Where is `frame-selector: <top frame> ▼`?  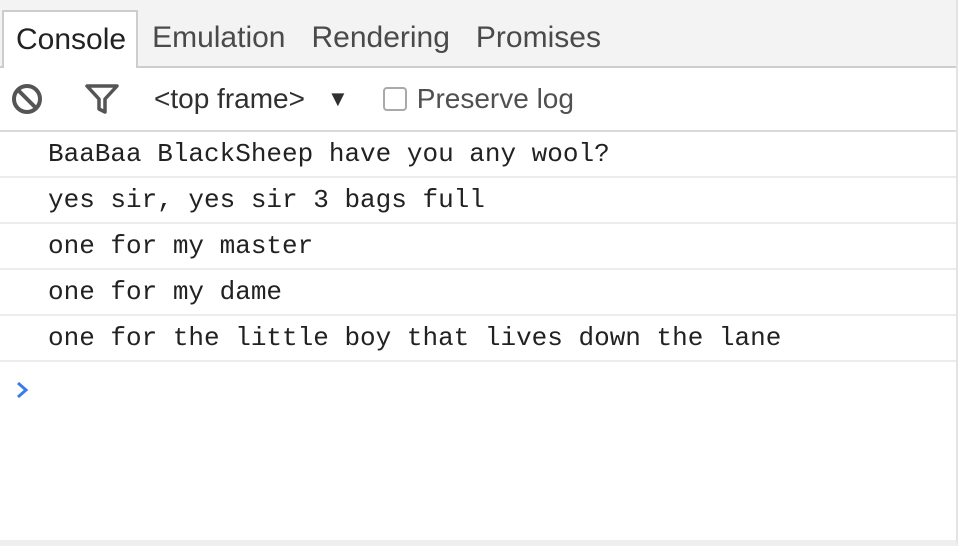
frame-selector: <top frame> ▼ is located at coordinates (251, 99).